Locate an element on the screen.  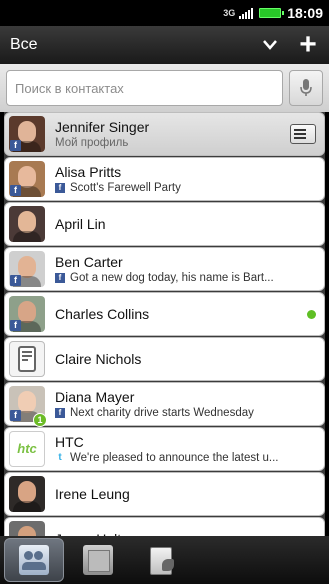
contact-name: Ben Carter is located at coordinates (89, 262).